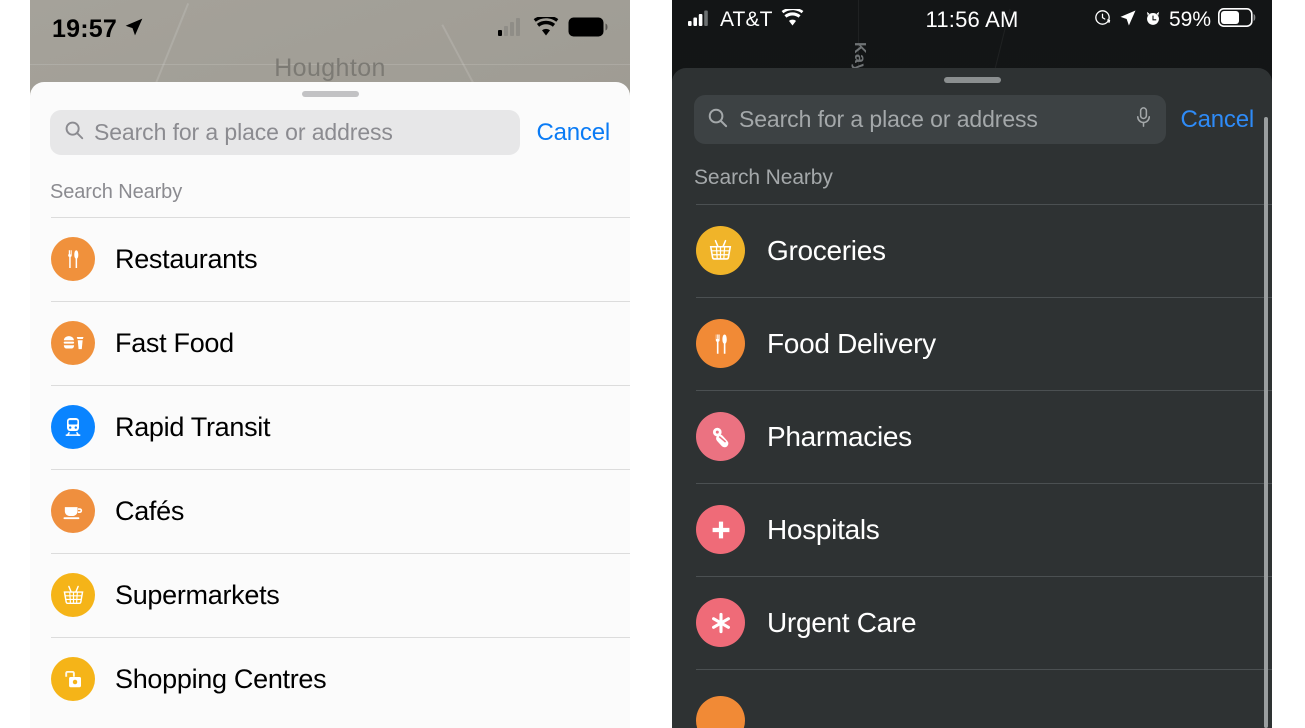 This screenshot has width=1305, height=728. I want to click on list-item-label: Shopping Centres, so click(221, 678).